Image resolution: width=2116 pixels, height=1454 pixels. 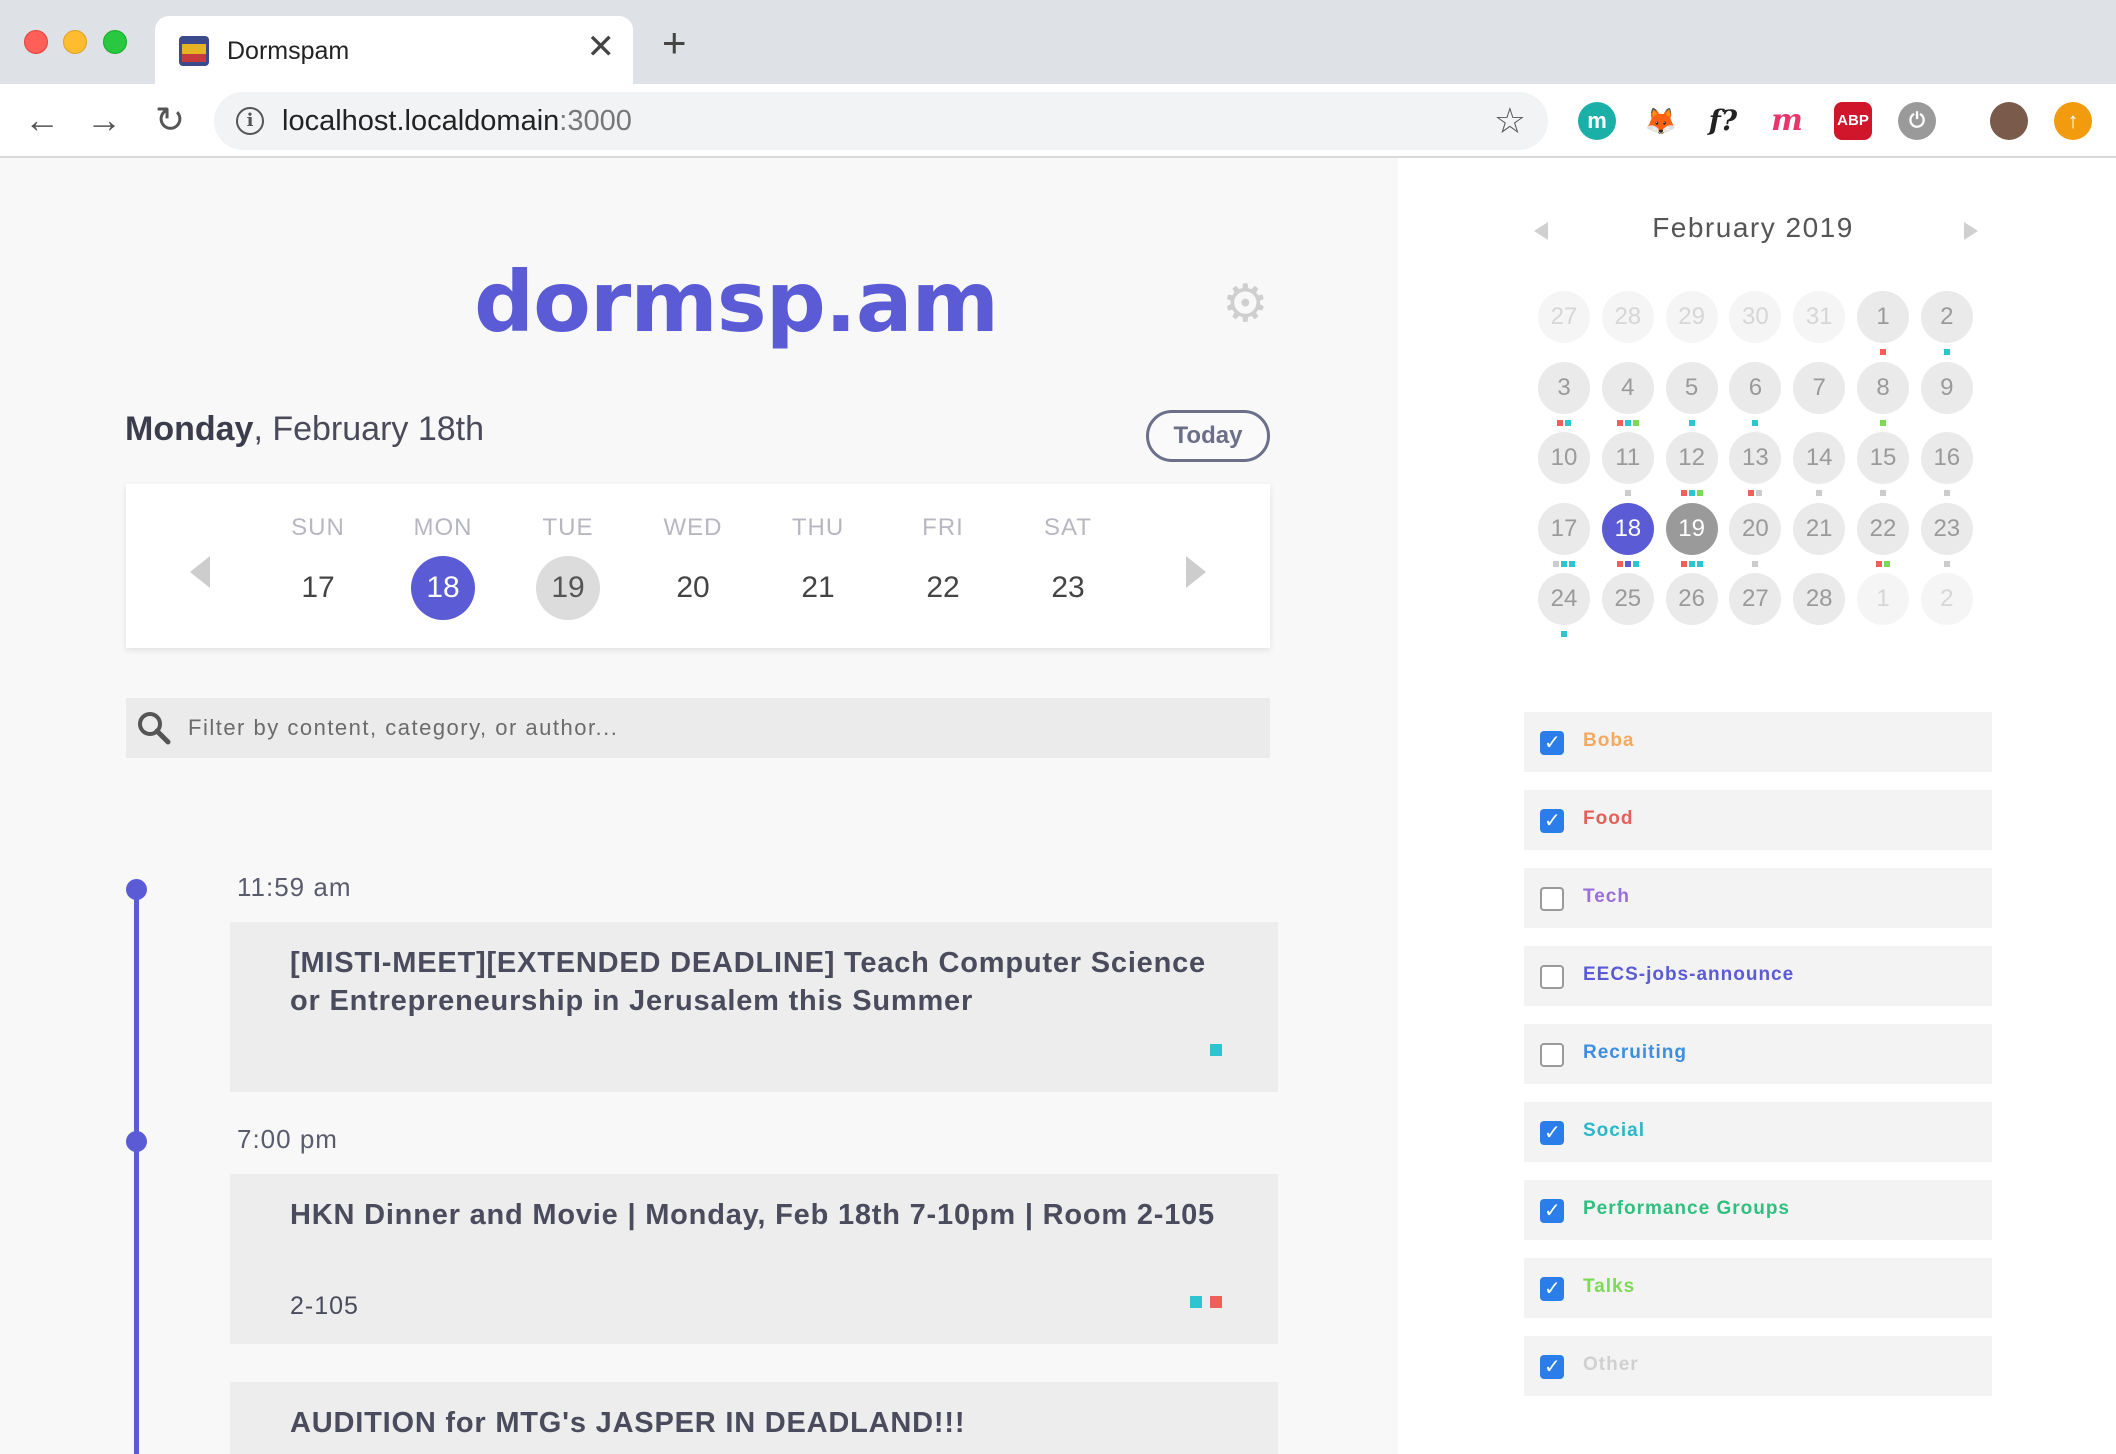 I want to click on calendar-day: 2, so click(x=1946, y=599).